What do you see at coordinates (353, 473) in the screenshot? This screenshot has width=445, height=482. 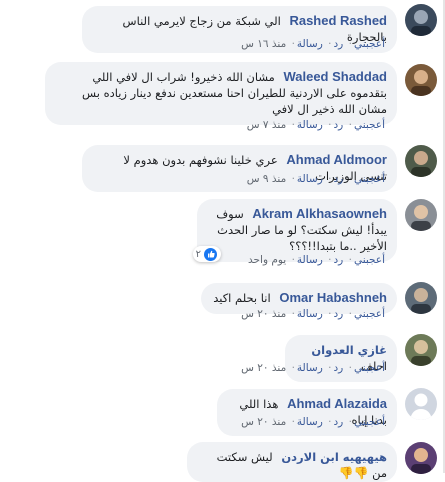 I see `thumbs-down-icon: 👎👎` at bounding box center [353, 473].